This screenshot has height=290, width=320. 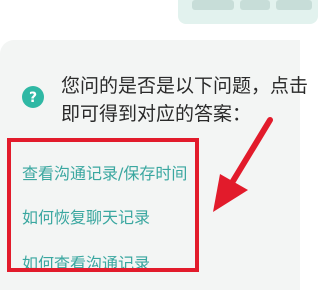 What do you see at coordinates (156, 114) in the screenshot?
I see `faq-prompt-line2: 即可得到对应的答案：` at bounding box center [156, 114].